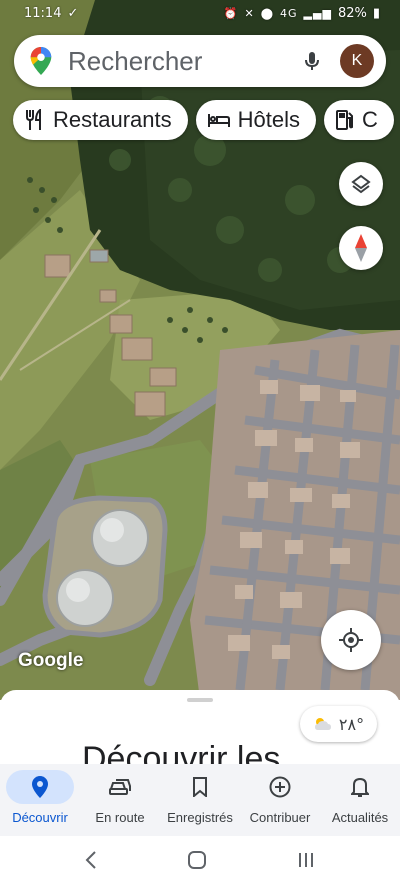 This screenshot has width=400, height=888. What do you see at coordinates (43, 13) in the screenshot?
I see `status-time: 11:14` at bounding box center [43, 13].